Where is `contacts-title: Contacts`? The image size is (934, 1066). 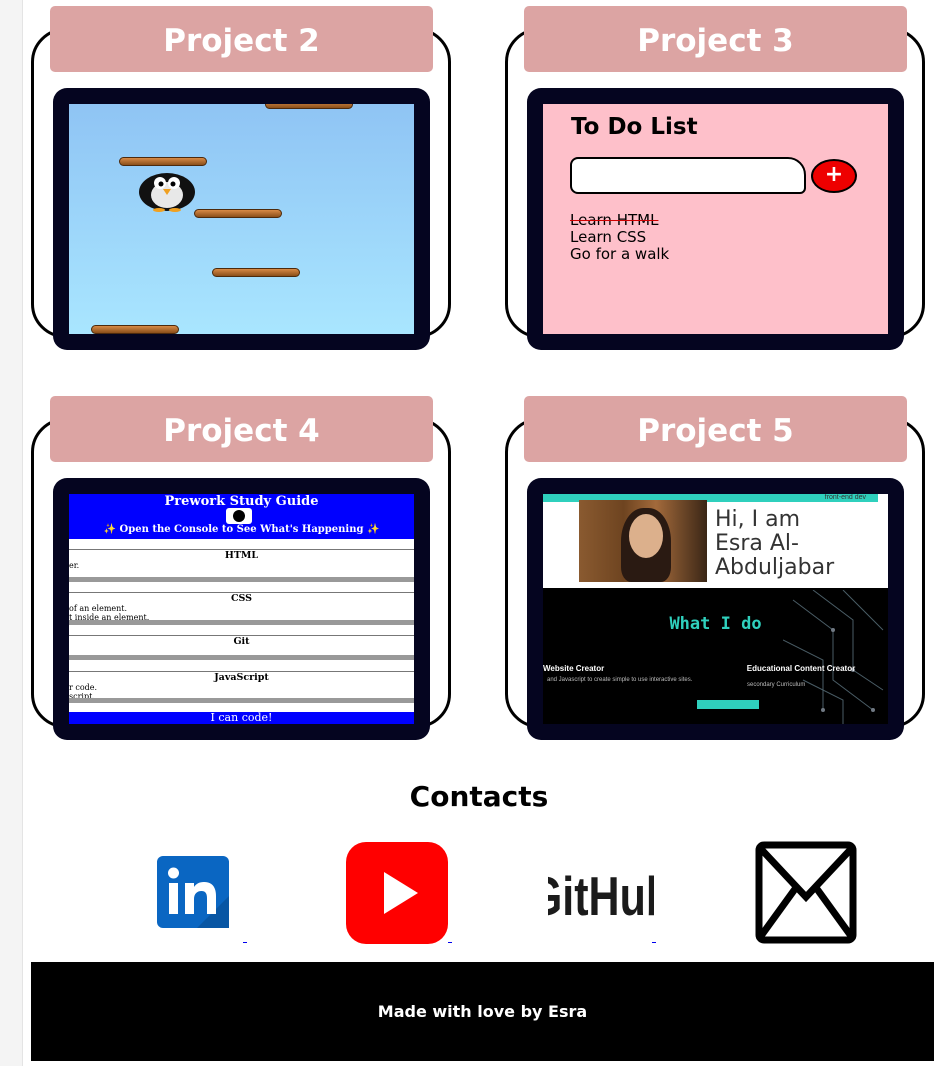
contacts-title: Contacts is located at coordinates (479, 796).